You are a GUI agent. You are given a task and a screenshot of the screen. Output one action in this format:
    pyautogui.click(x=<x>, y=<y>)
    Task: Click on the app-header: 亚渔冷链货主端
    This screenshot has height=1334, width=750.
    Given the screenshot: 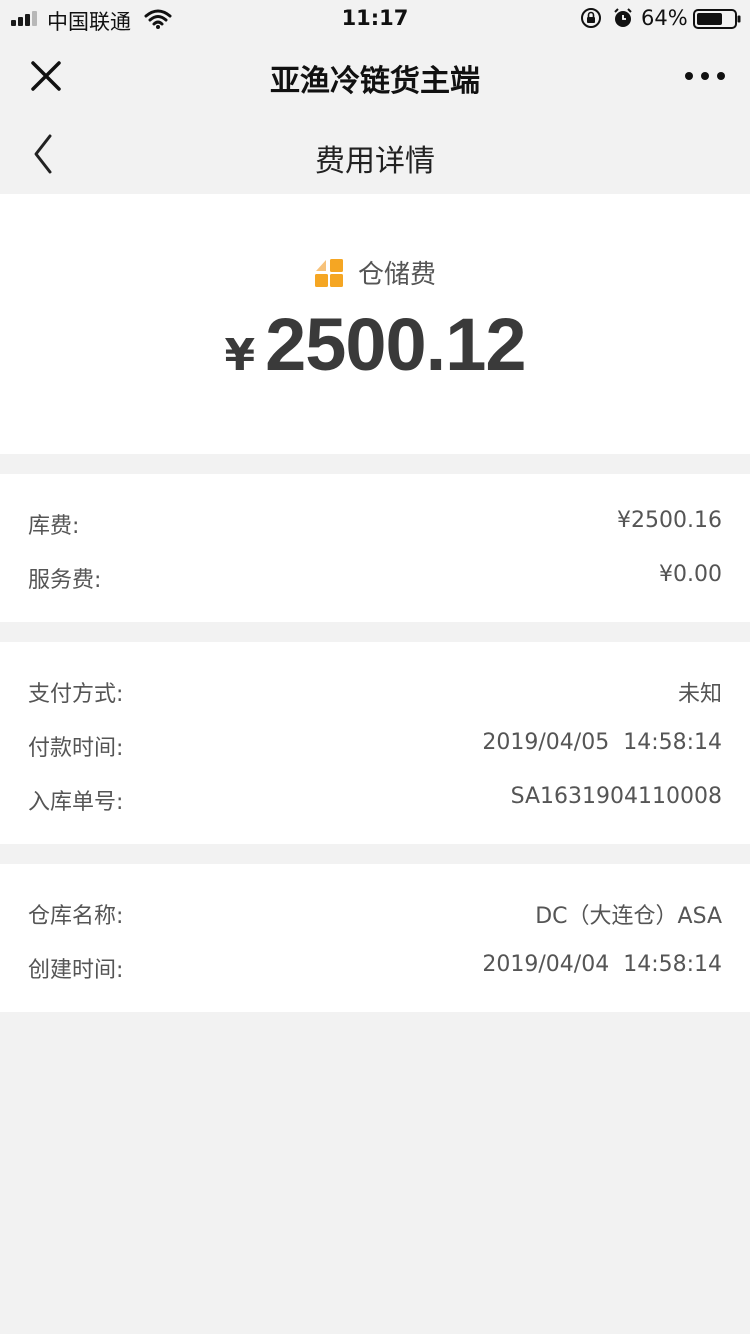 What is the action you would take?
    pyautogui.click(x=375, y=78)
    